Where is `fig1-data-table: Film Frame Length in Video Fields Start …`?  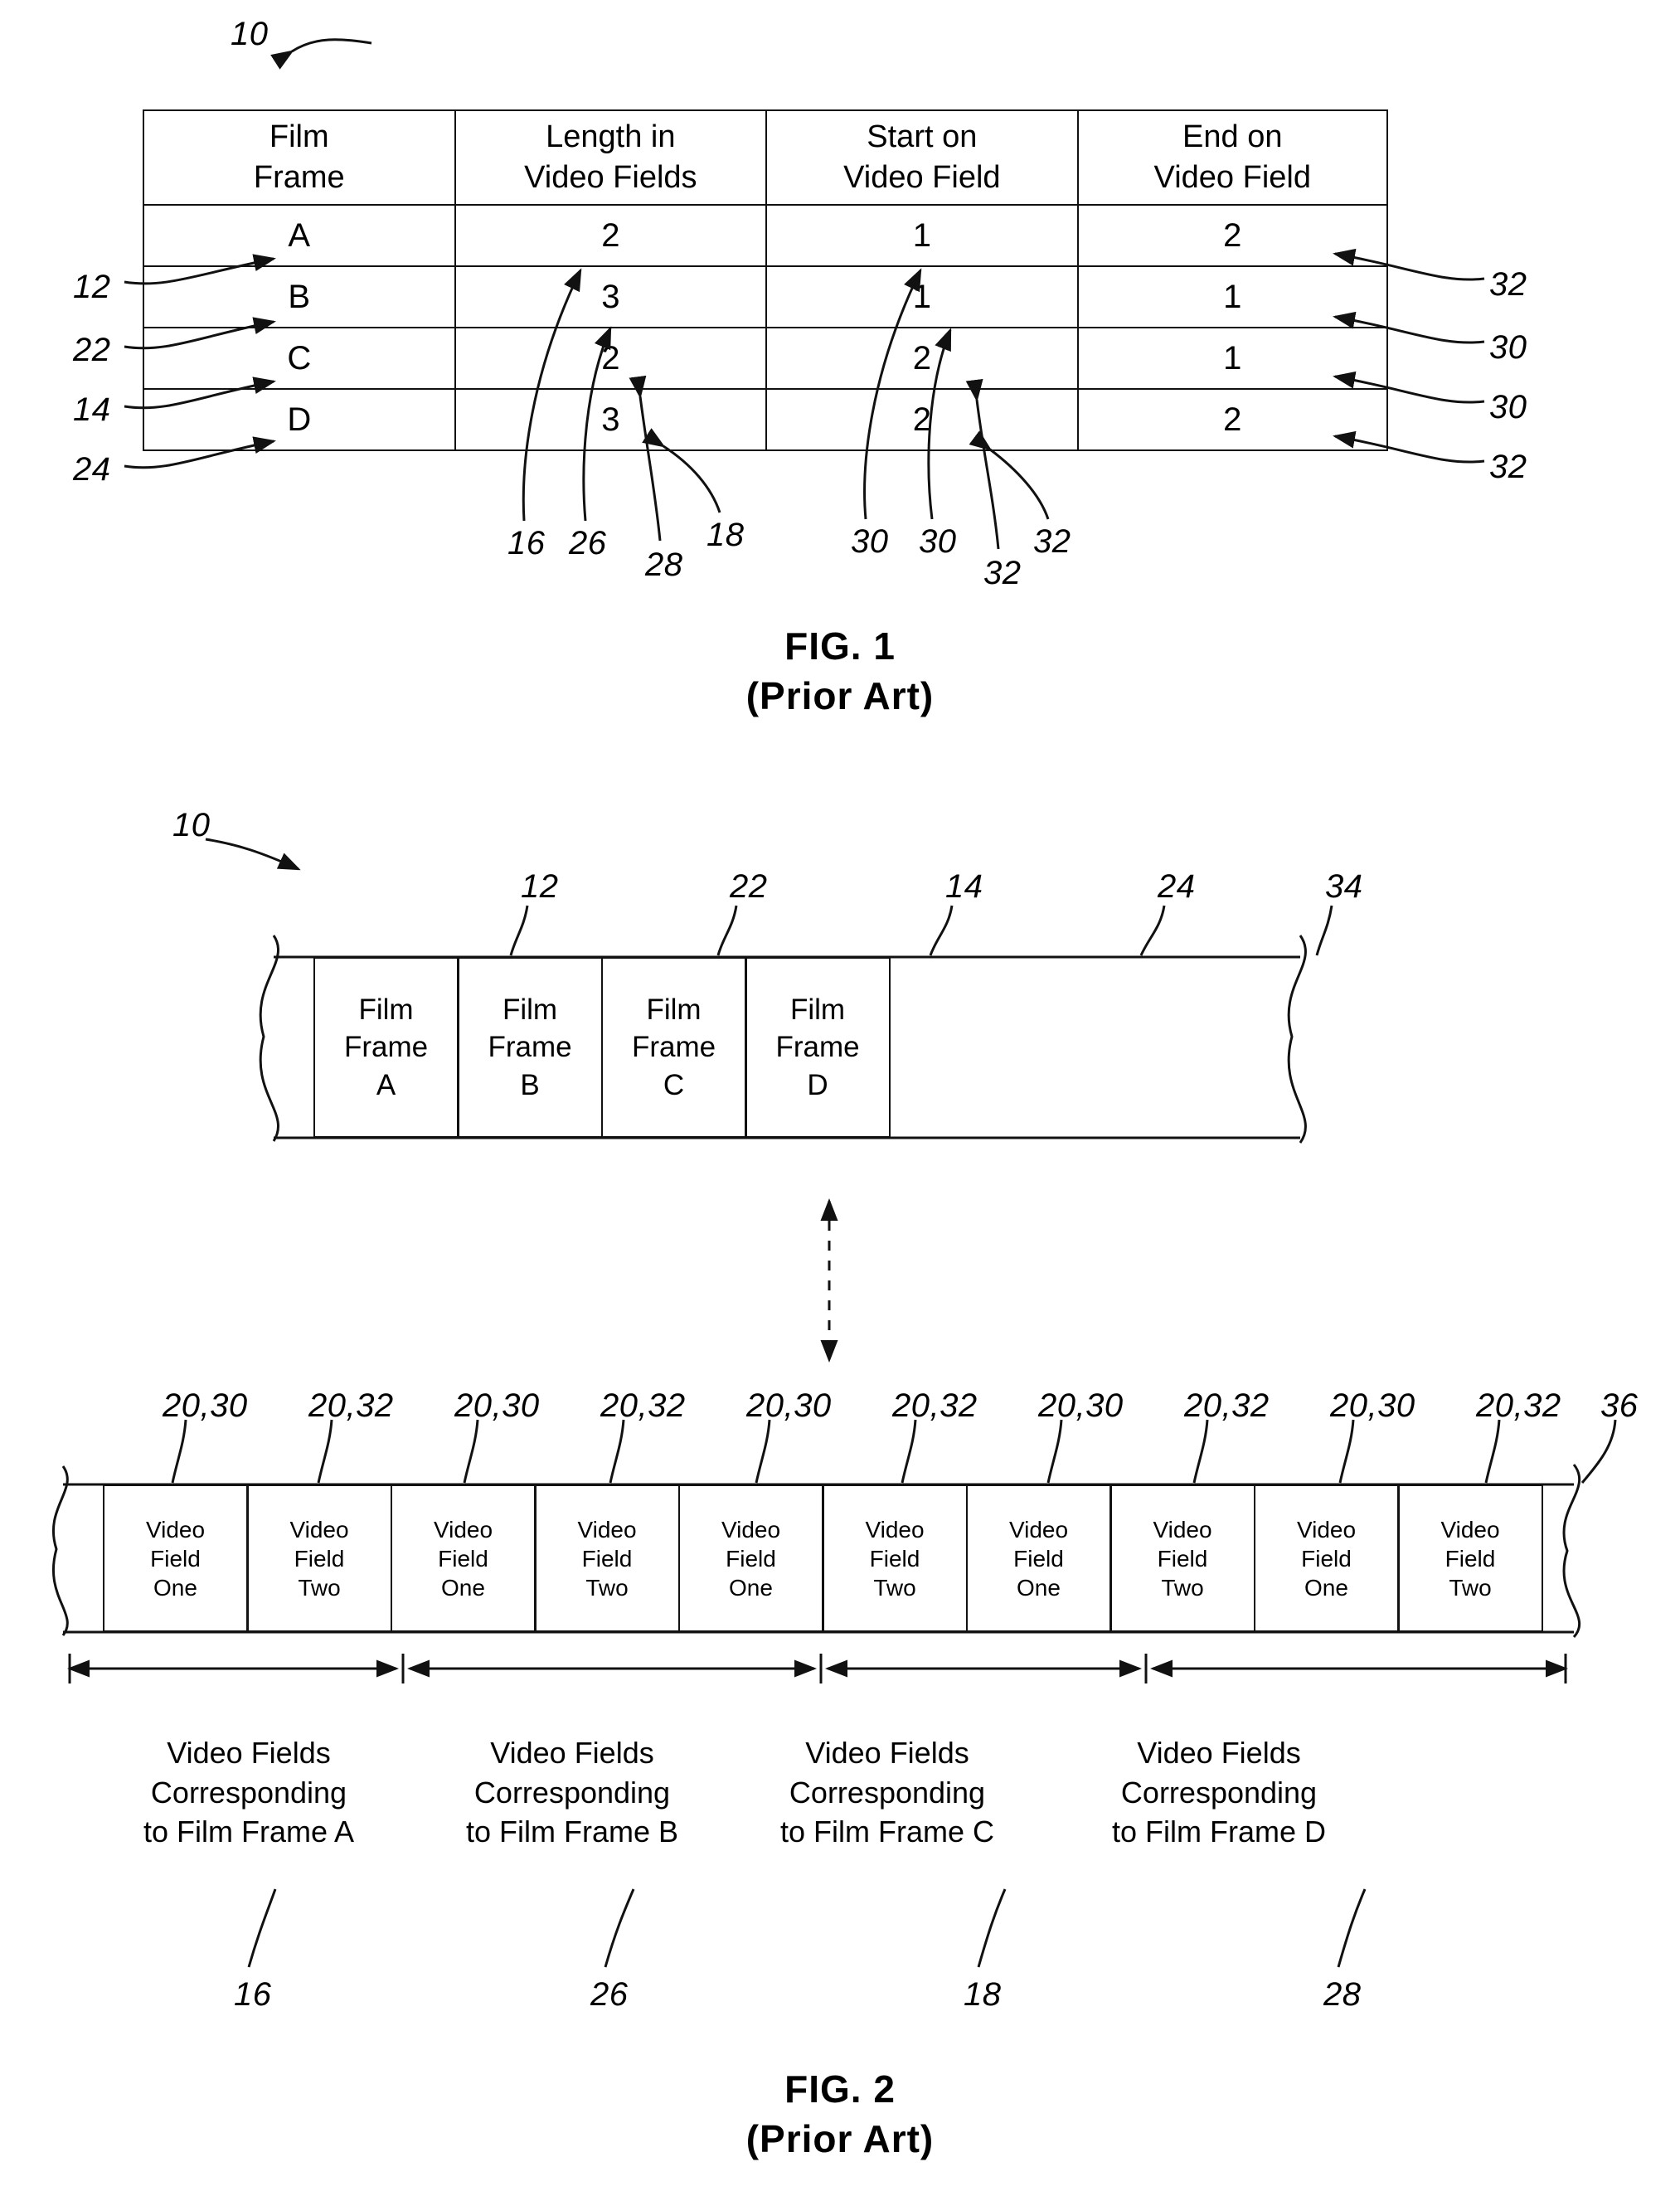
fig1-data-table: Film Frame Length in Video Fields Start … is located at coordinates (766, 280).